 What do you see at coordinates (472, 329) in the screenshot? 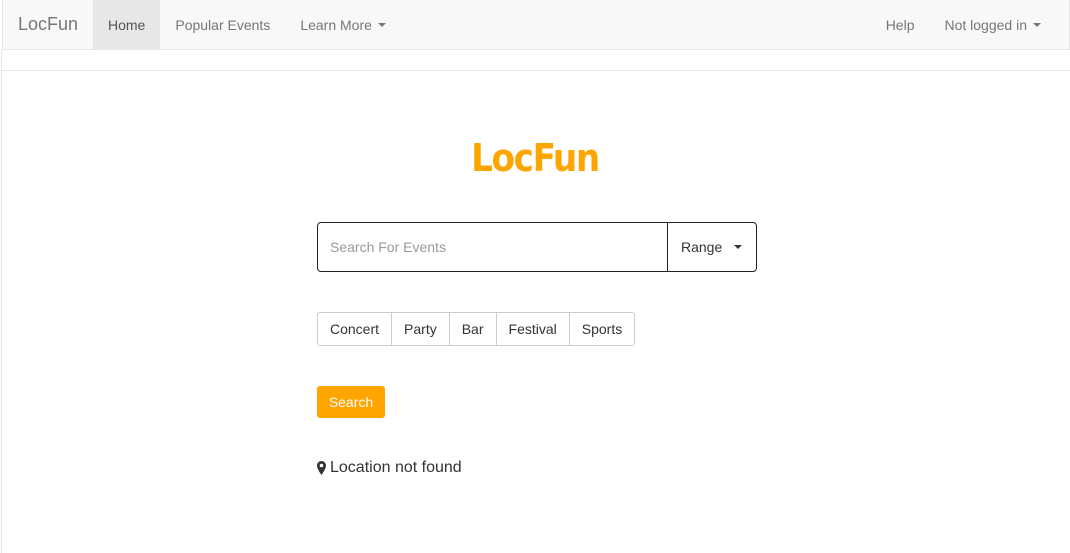
I see `category-button-bar: Bar` at bounding box center [472, 329].